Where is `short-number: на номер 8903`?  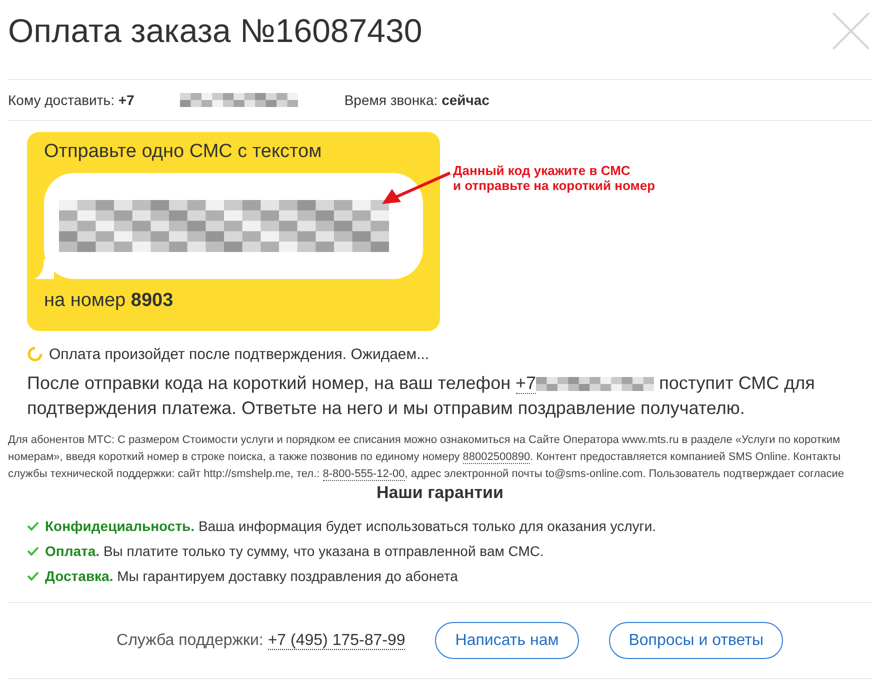 short-number: на номер 8903 is located at coordinates (109, 301).